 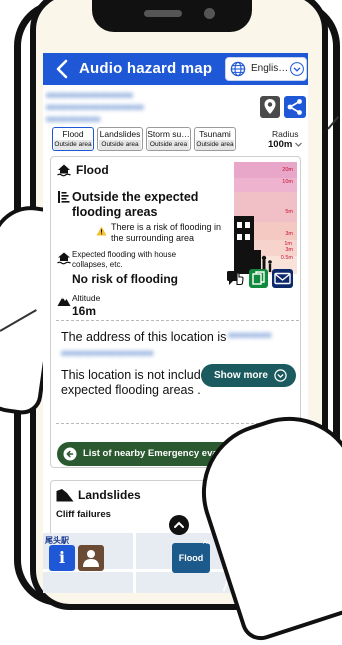 I want to click on tab-storm-surge: Storm su… Outside area, so click(x=168, y=139).